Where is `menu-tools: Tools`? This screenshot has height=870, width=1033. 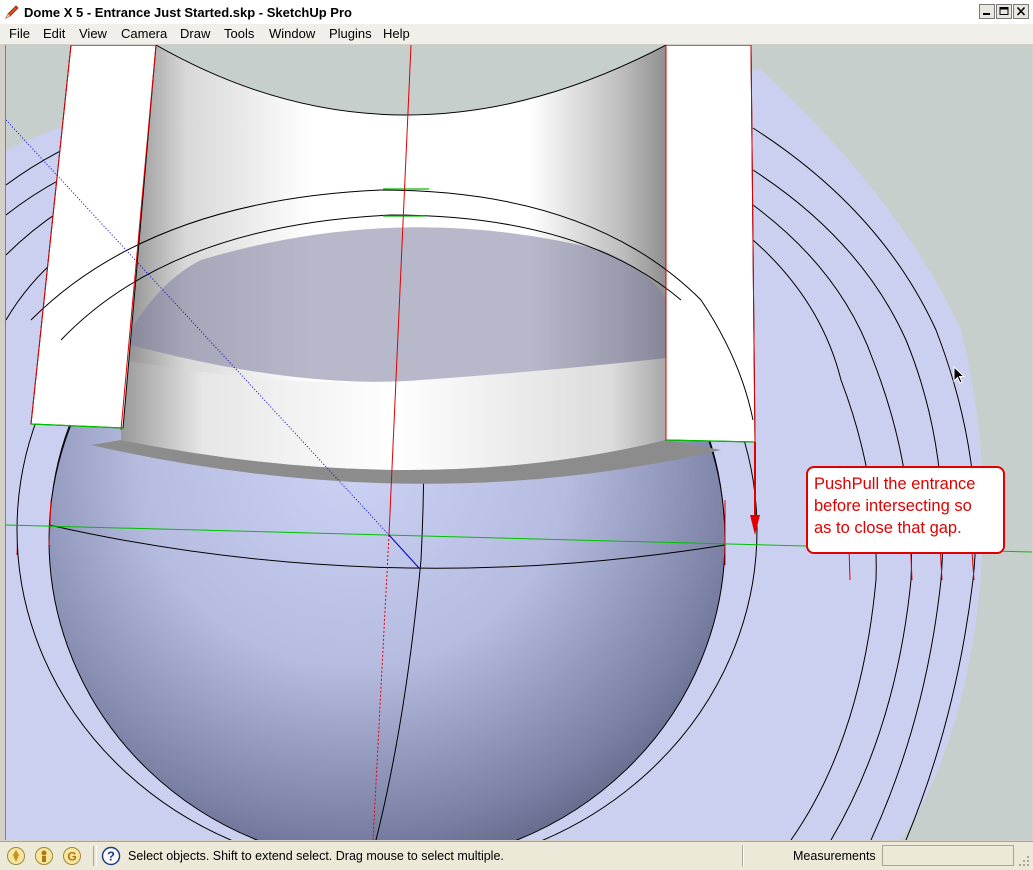 menu-tools: Tools is located at coordinates (239, 33).